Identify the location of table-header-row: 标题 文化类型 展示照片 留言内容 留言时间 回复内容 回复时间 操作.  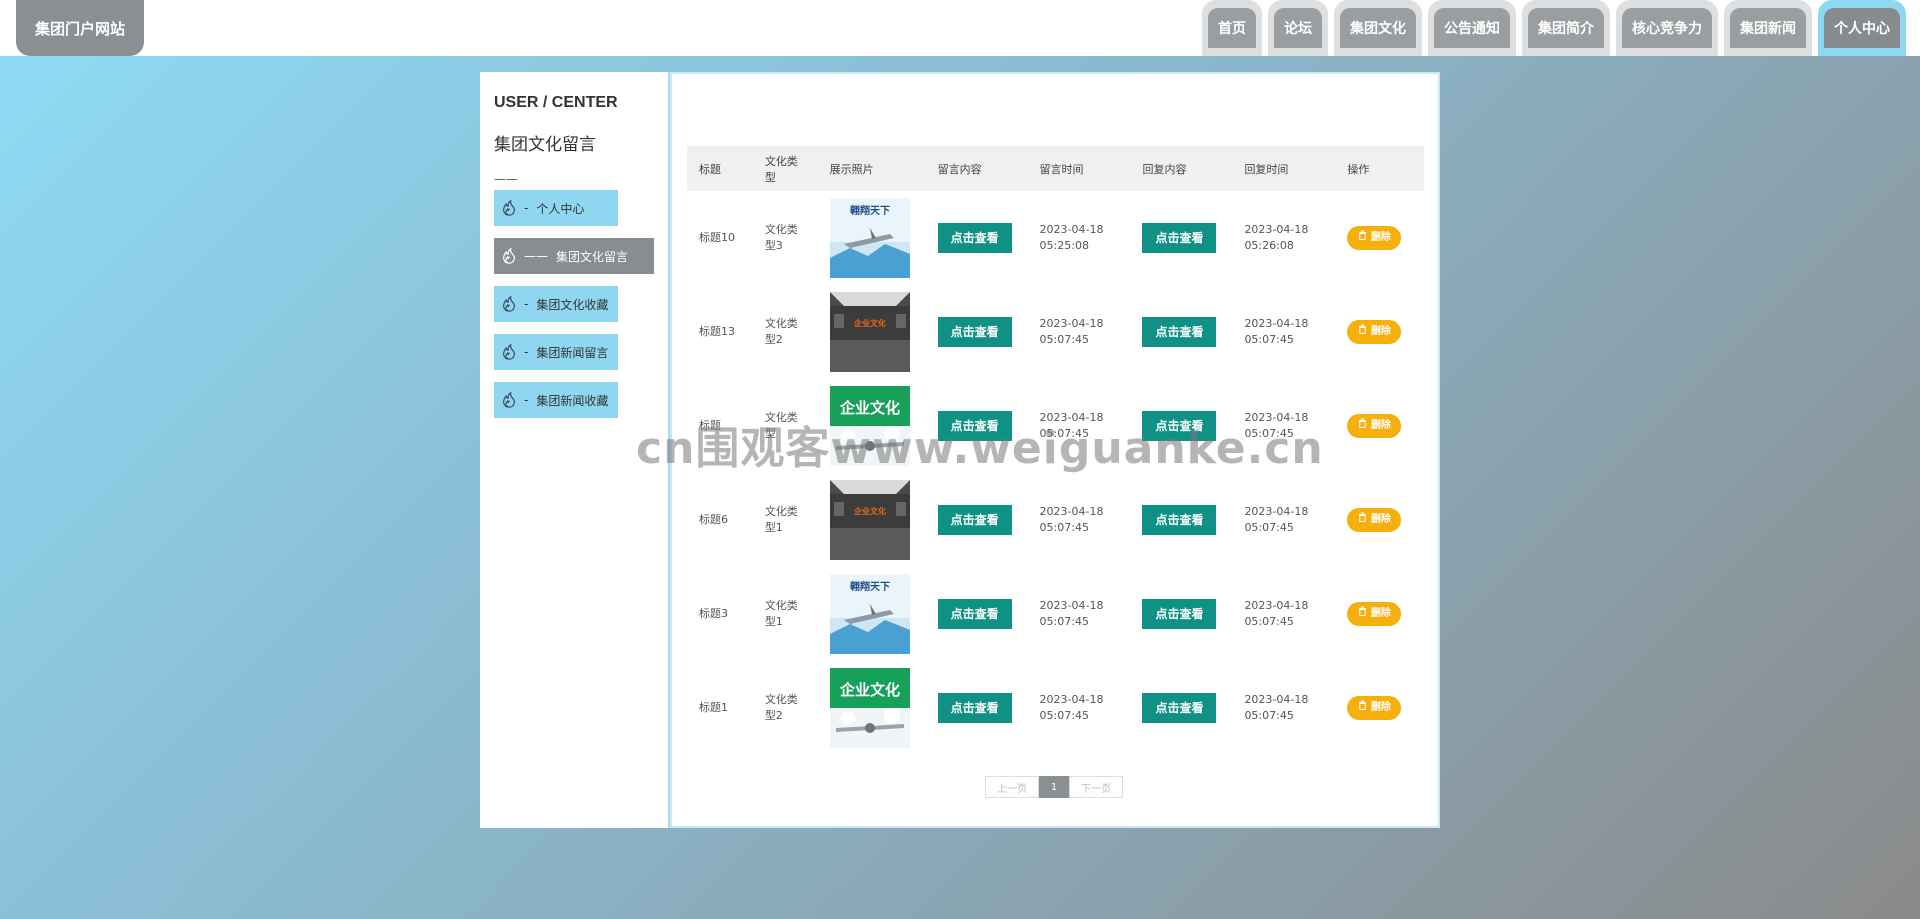
(1055, 168).